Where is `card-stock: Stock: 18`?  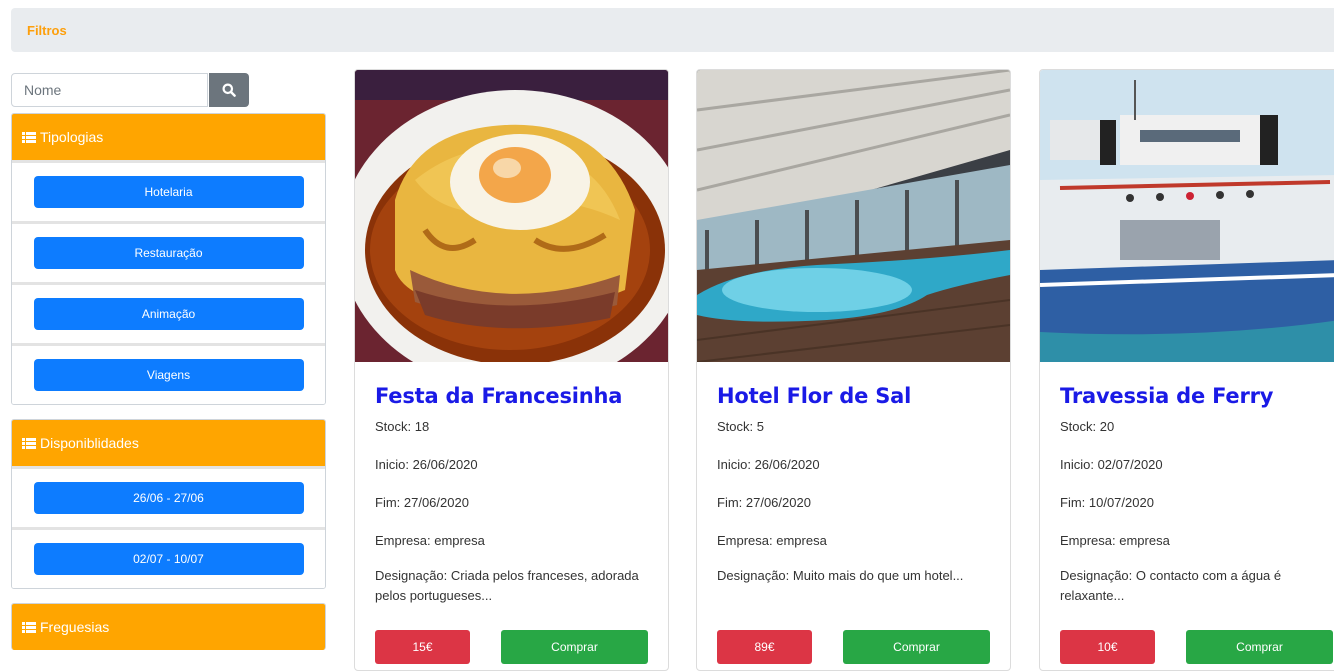 card-stock: Stock: 18 is located at coordinates (402, 426).